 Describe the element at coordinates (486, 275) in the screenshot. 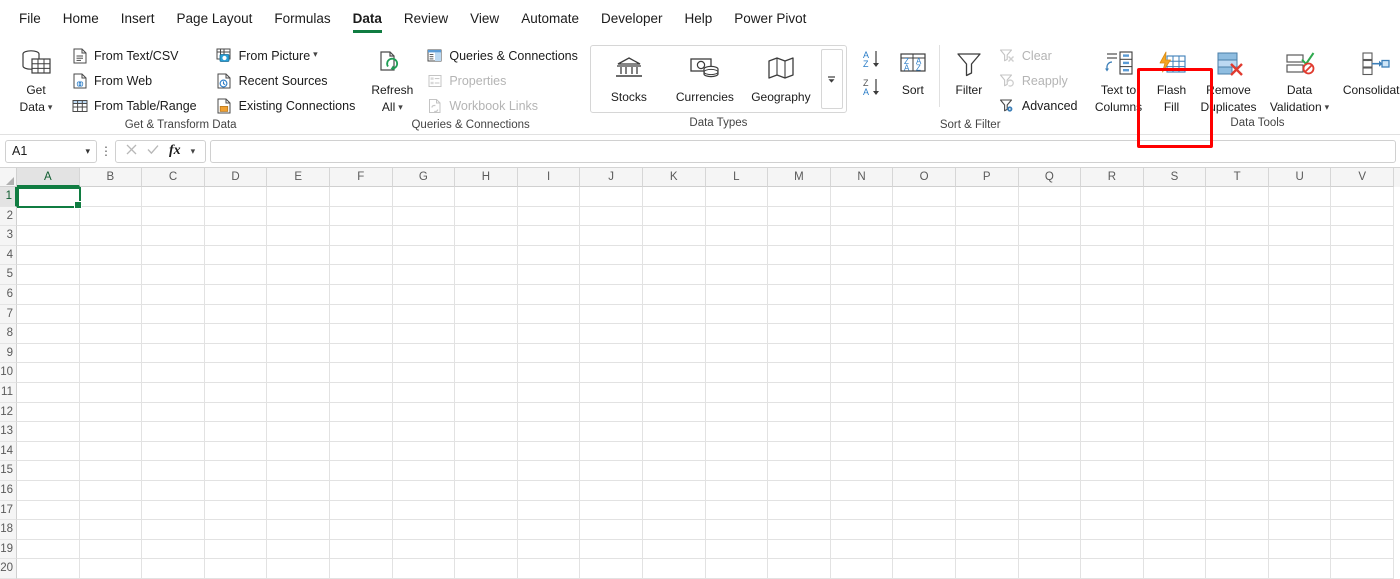

I see `cell-H5` at that location.